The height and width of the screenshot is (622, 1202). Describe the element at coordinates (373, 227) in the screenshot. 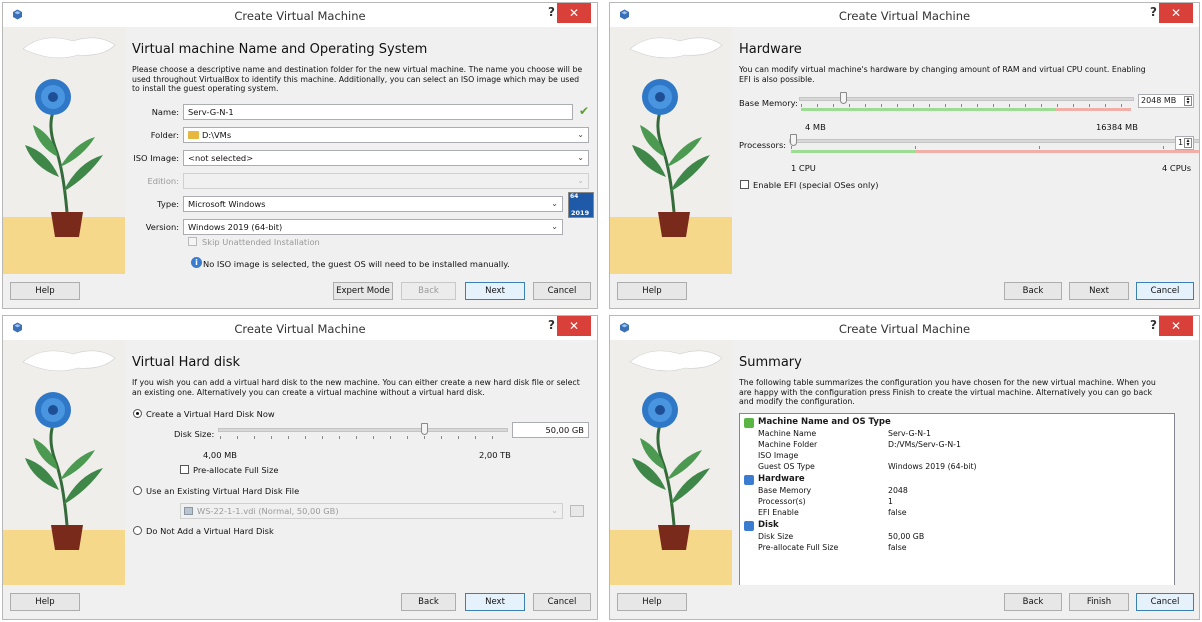

I see `version-select: Windows 2019 (64-bit) ⌄` at that location.